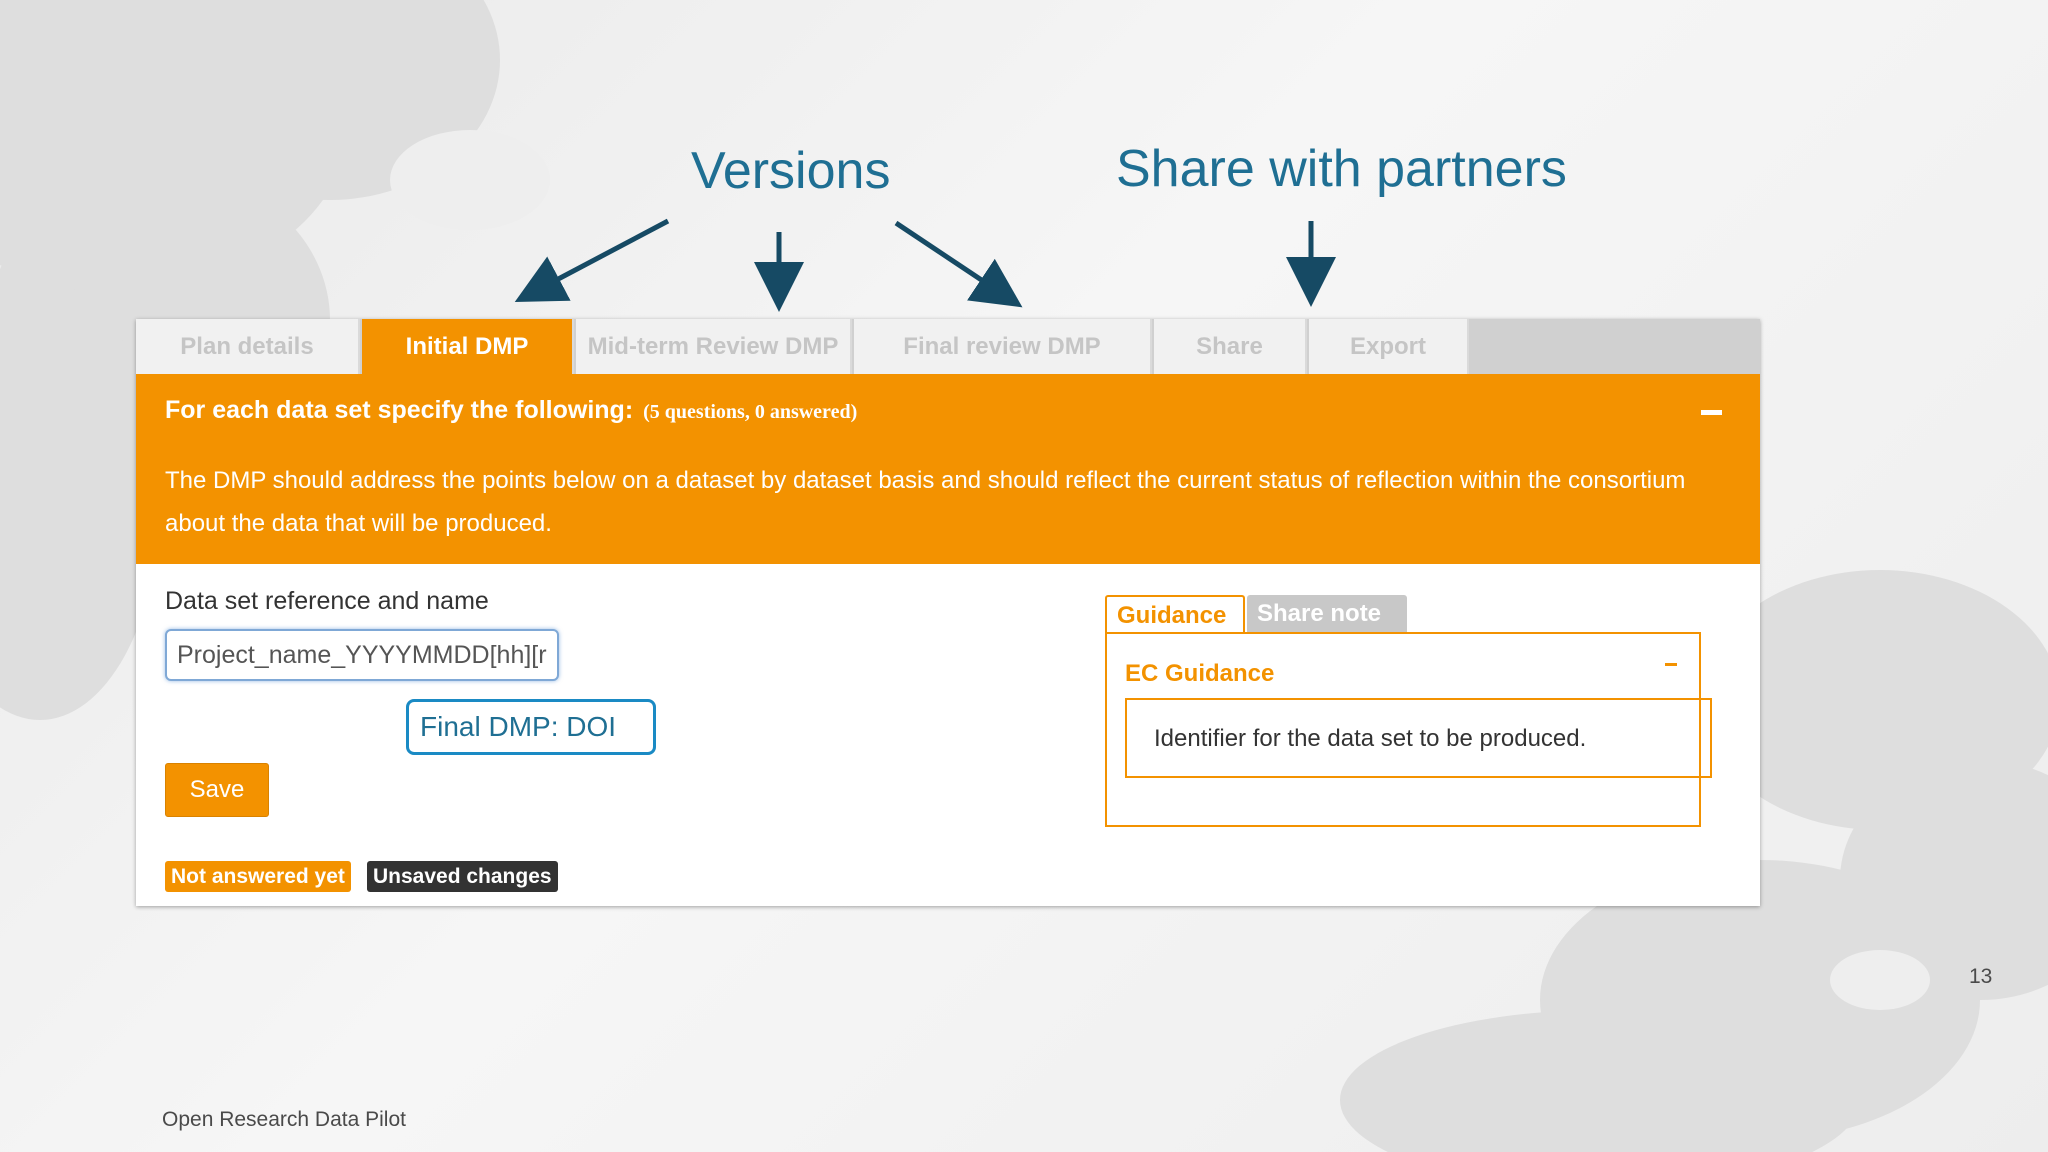 The width and height of the screenshot is (2048, 1152). What do you see at coordinates (362, 655) in the screenshot?
I see `dataset-name-input` at bounding box center [362, 655].